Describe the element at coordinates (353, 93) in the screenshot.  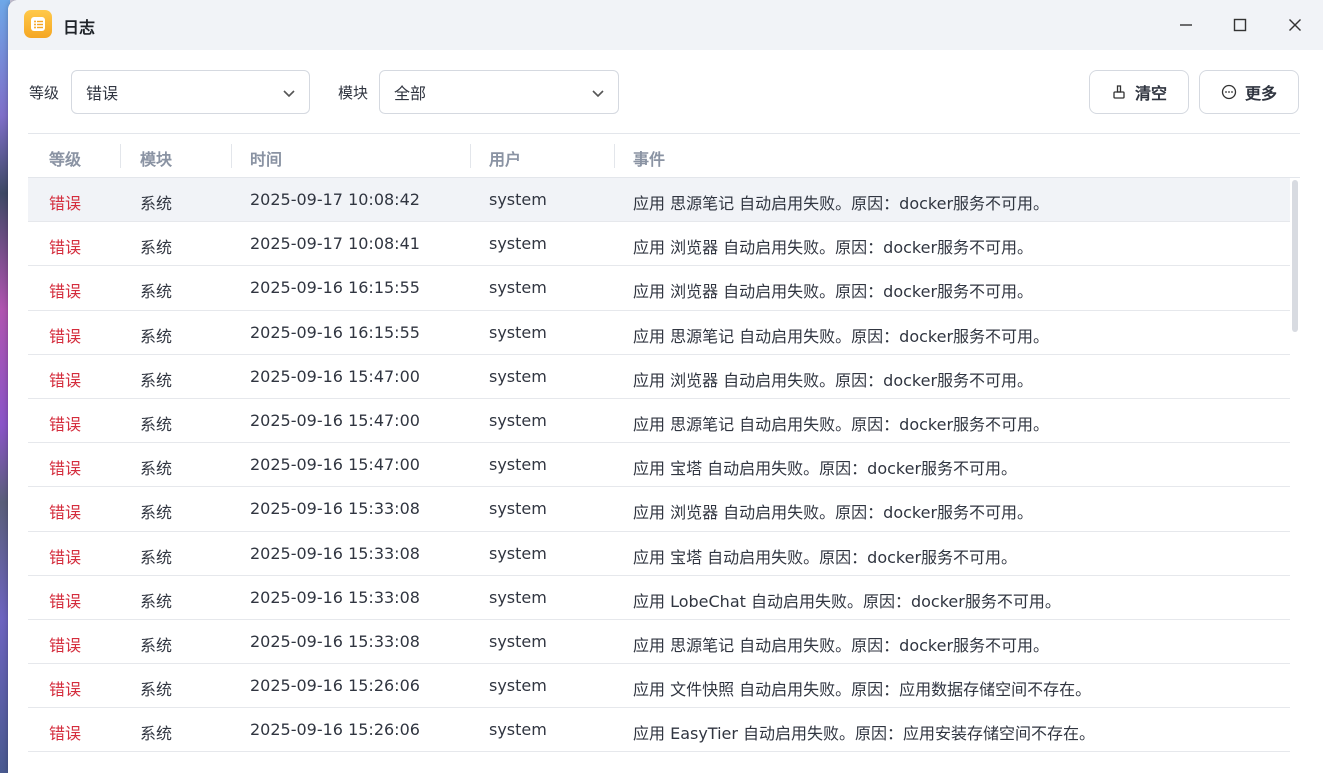
I see `module-filter-label: 模块` at that location.